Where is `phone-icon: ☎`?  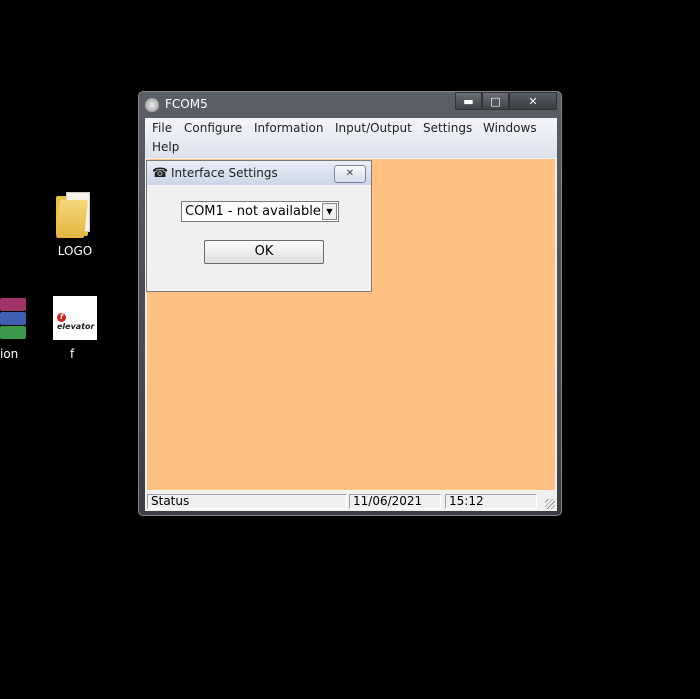 phone-icon: ☎ is located at coordinates (160, 173).